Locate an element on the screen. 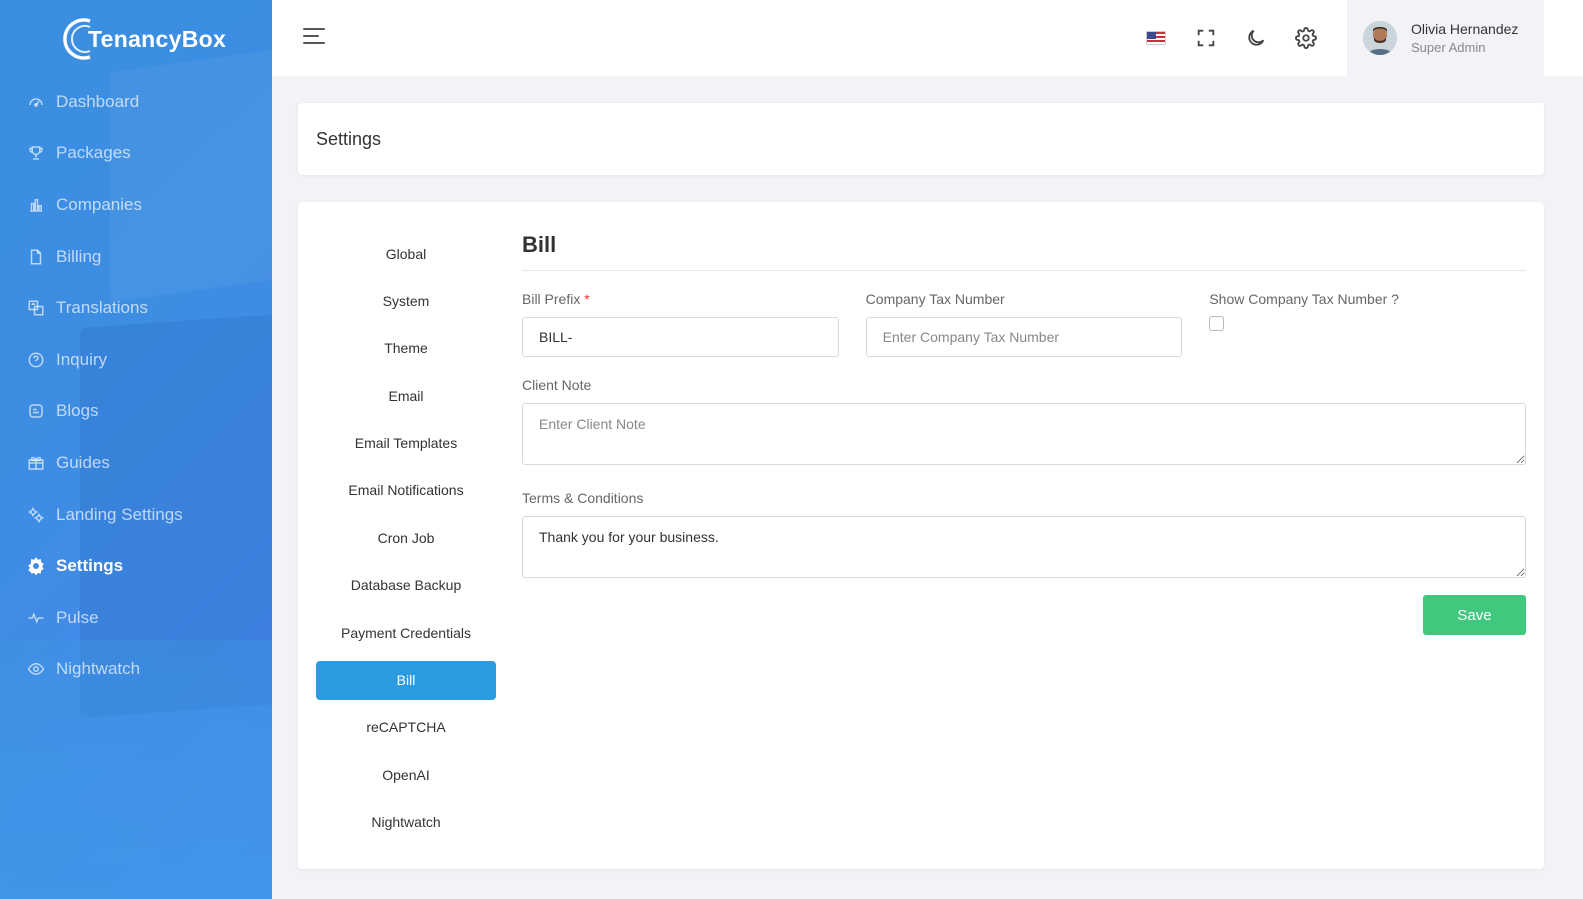 This screenshot has width=1583, height=899. terms-textarea: Thank you for your business. is located at coordinates (1024, 547).